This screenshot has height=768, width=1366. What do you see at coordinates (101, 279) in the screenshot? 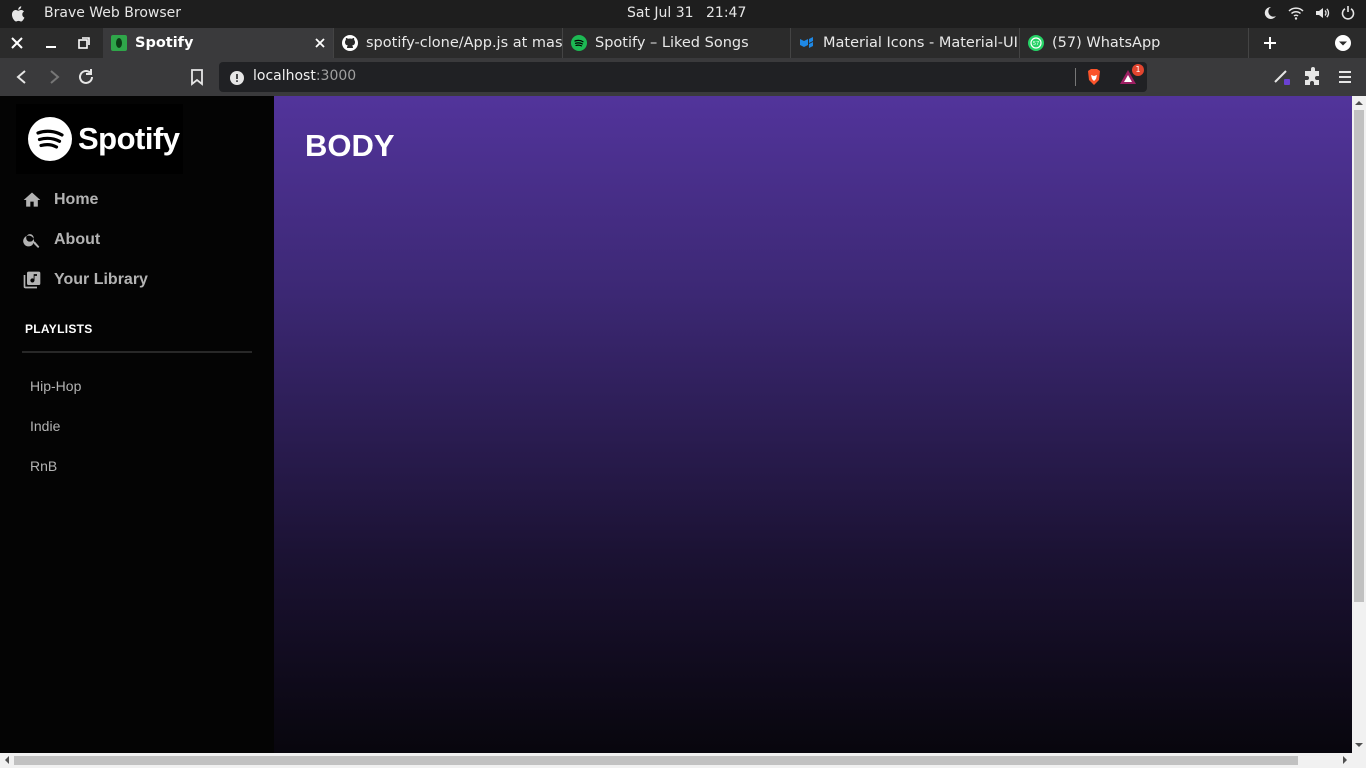
I see `sidebar-item-label: Your Library` at bounding box center [101, 279].